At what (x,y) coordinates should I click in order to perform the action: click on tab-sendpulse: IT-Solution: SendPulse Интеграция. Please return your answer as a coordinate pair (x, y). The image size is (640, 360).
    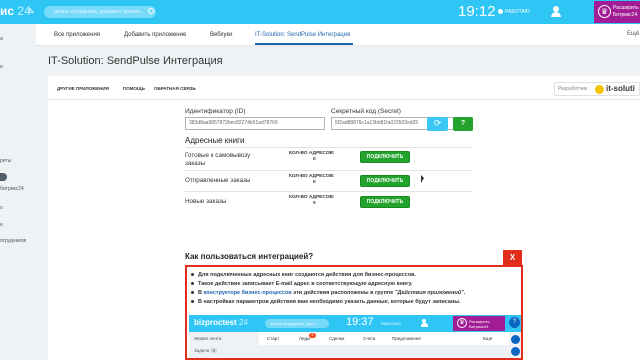
    Looking at the image, I should click on (302, 35).